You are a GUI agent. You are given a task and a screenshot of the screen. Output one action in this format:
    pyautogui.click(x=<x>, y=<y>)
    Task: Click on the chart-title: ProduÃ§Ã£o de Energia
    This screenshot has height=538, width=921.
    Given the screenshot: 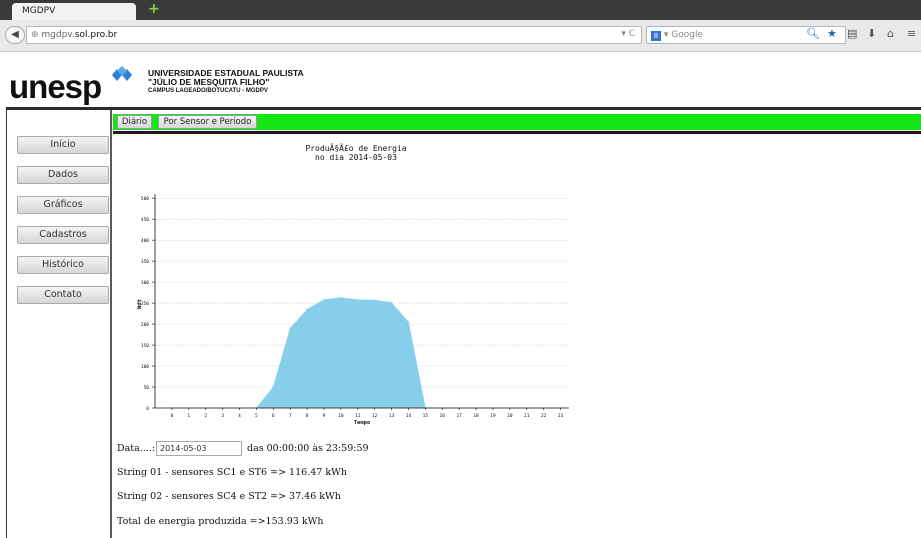 What is the action you would take?
    pyautogui.click(x=355, y=148)
    